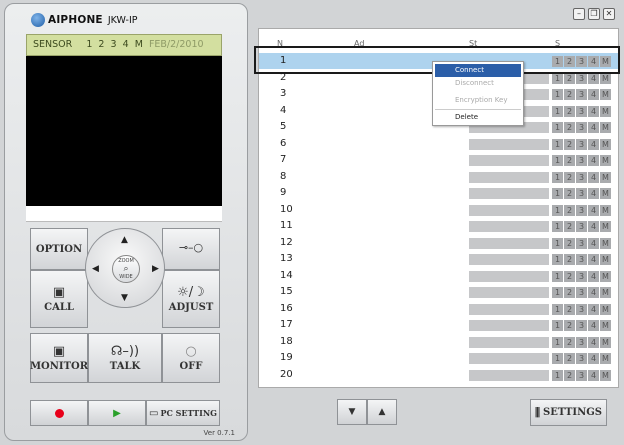 The height and width of the screenshot is (445, 624). What do you see at coordinates (438, 325) in the screenshot?
I see `list-row: 17 1 2 3 4 M` at bounding box center [438, 325].